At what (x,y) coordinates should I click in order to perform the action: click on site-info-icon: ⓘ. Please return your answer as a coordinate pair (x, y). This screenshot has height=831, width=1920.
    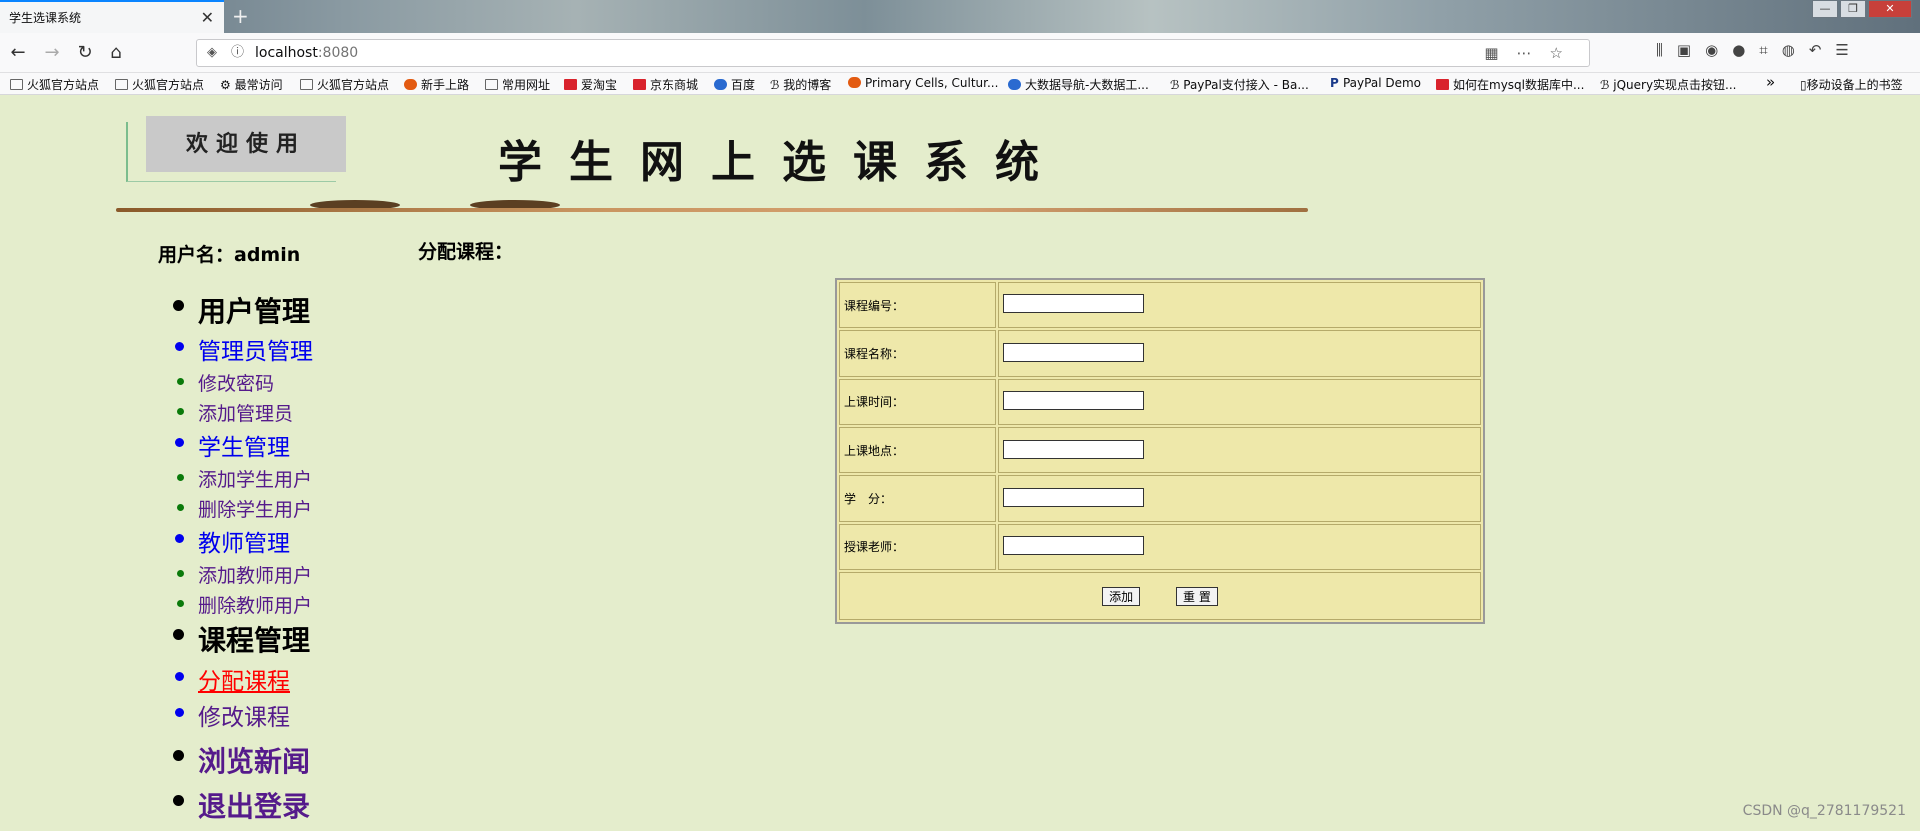
    Looking at the image, I should click on (237, 53).